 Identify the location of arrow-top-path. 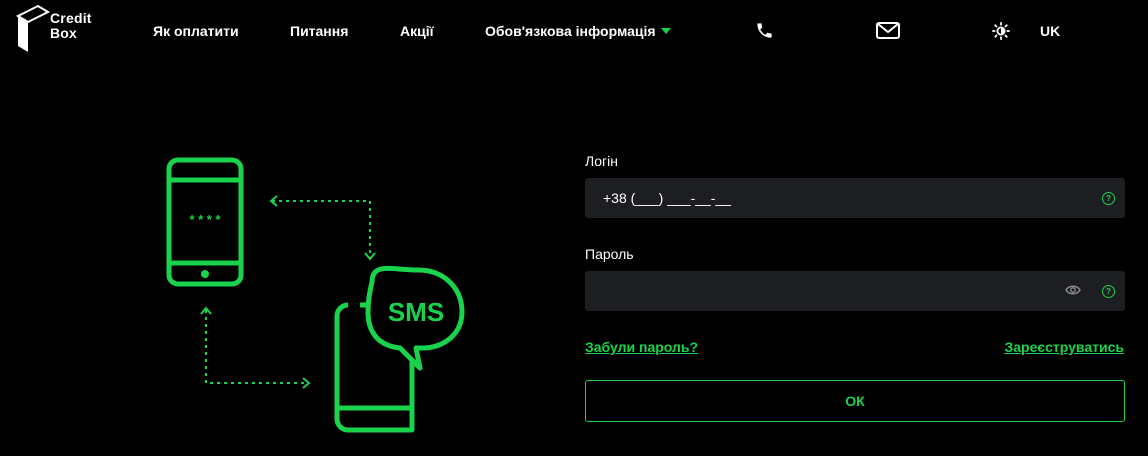
(321, 229).